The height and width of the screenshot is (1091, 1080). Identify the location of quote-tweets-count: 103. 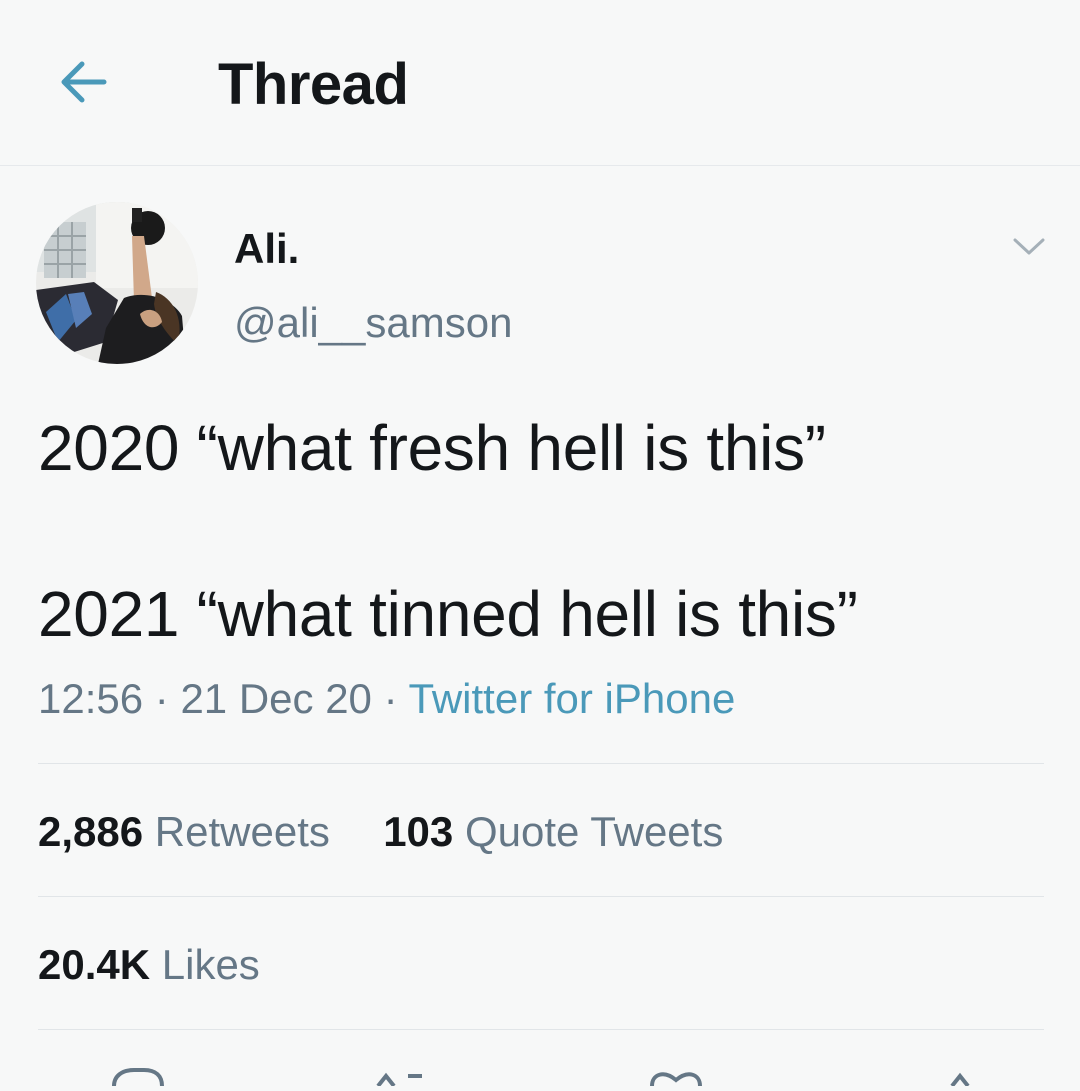
(418, 831).